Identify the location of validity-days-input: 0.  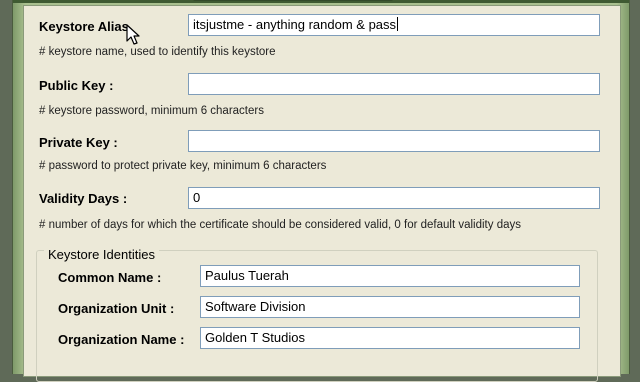
(394, 198).